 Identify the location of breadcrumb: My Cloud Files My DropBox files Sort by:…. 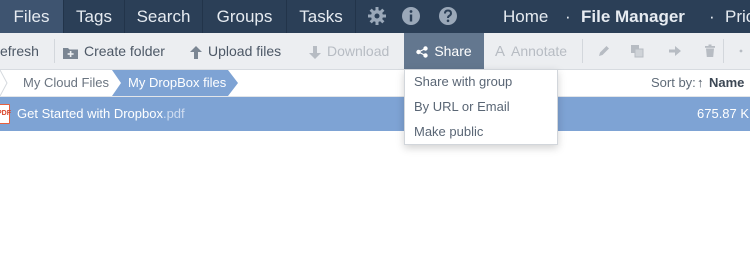
(375, 83).